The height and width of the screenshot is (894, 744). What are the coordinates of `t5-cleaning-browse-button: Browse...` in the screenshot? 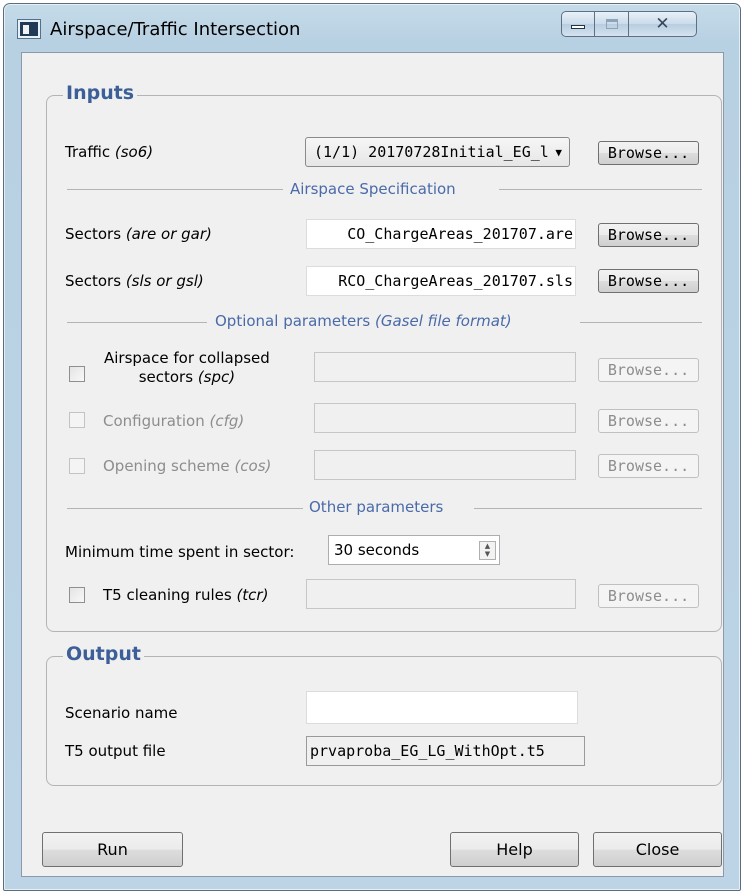 It's located at (648, 596).